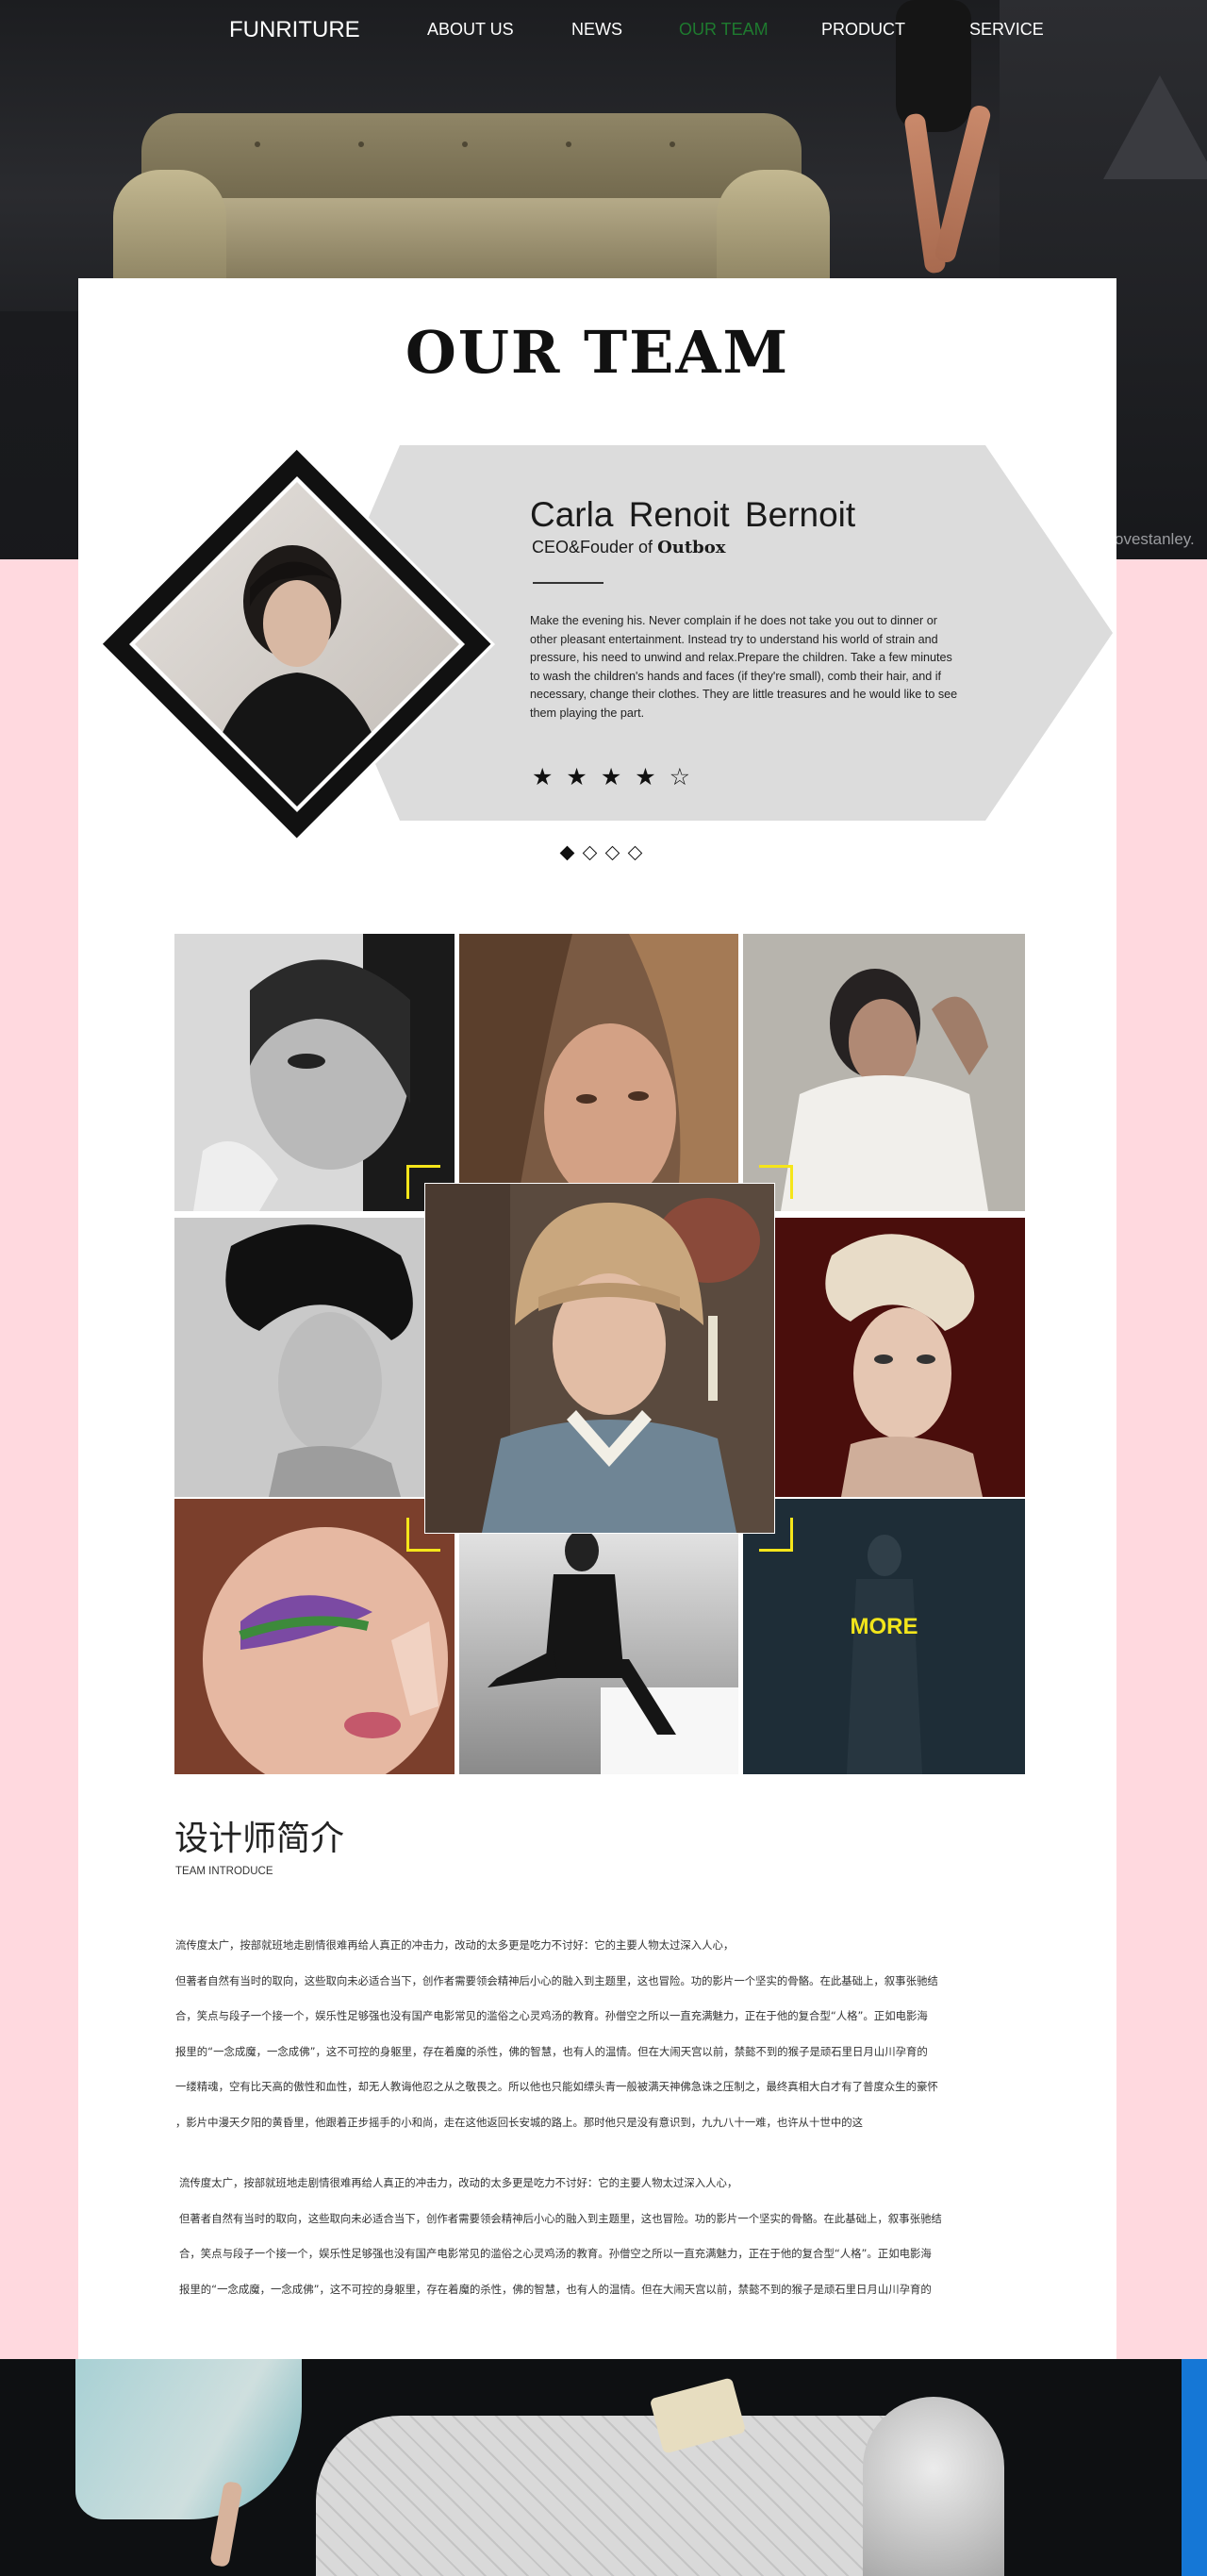 The height and width of the screenshot is (2576, 1207). What do you see at coordinates (776, 1182) in the screenshot?
I see `frame-corner-tr` at bounding box center [776, 1182].